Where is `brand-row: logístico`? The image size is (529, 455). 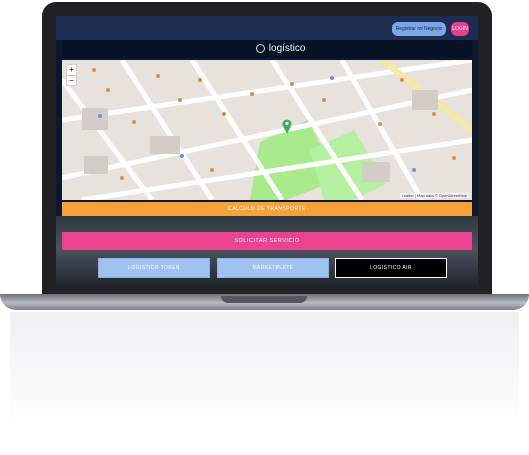
brand-row: logístico is located at coordinates (267, 49).